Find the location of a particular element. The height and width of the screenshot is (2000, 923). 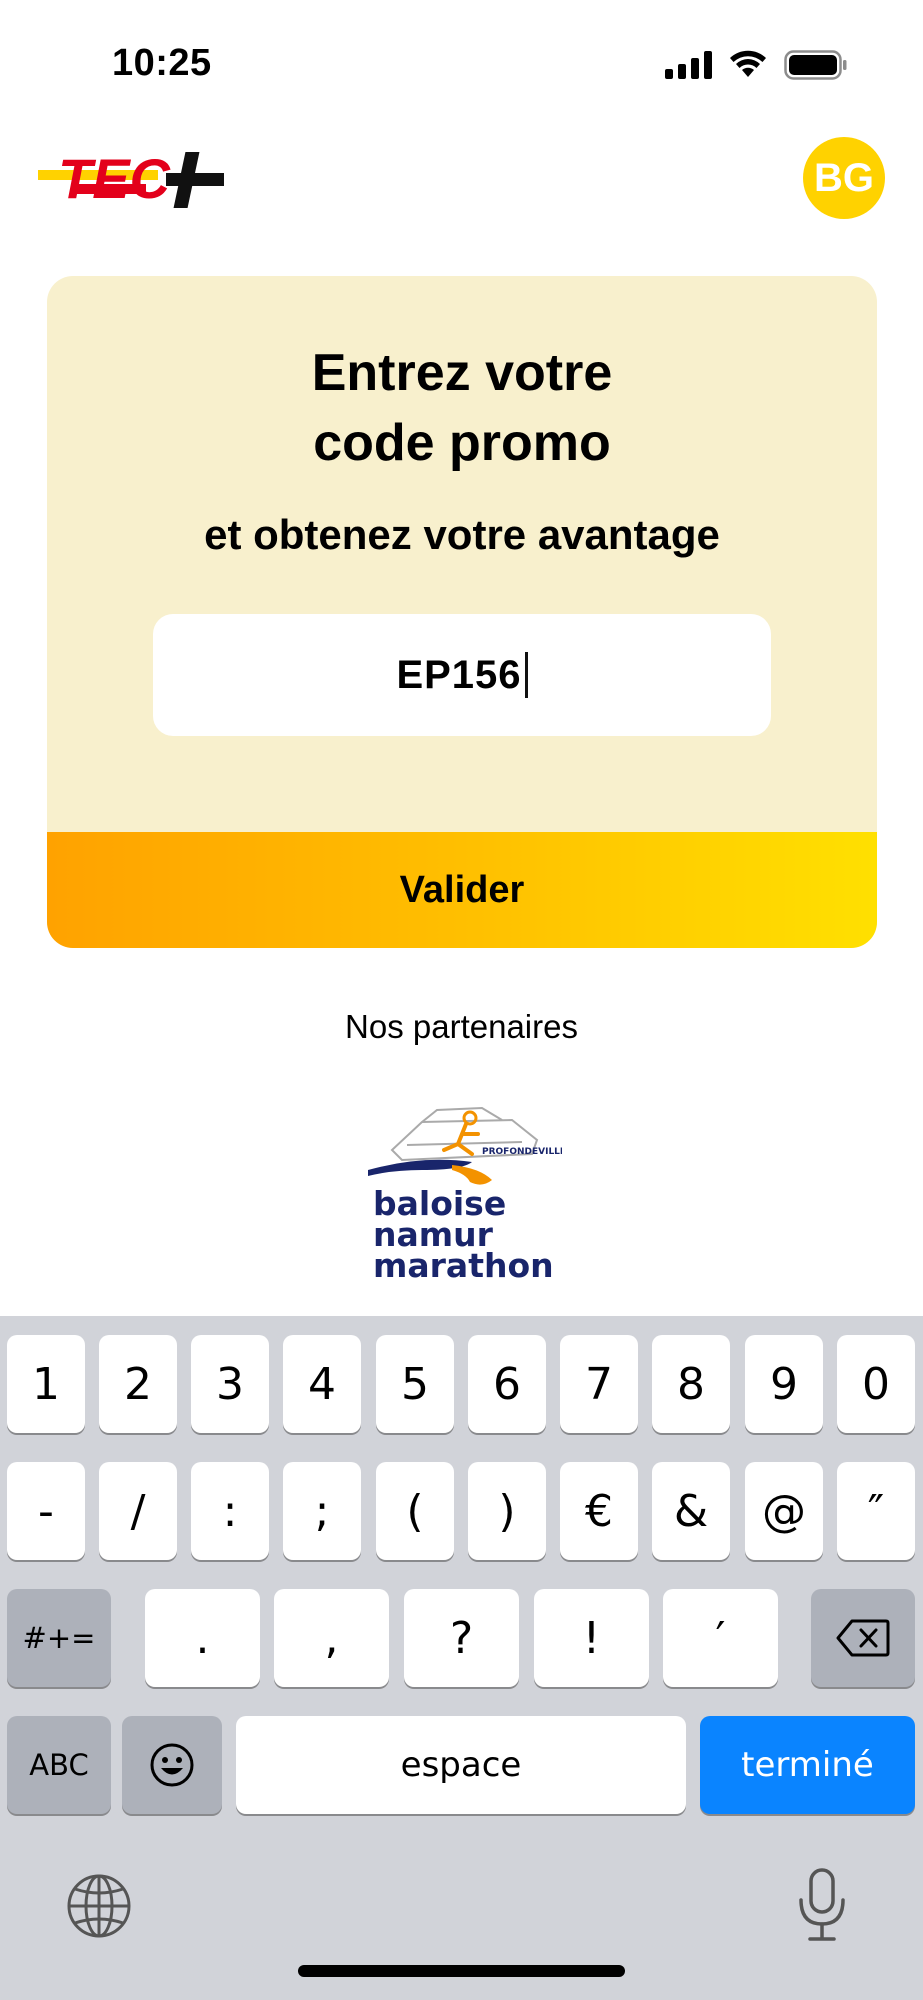

key-9: 9 is located at coordinates (784, 1384).